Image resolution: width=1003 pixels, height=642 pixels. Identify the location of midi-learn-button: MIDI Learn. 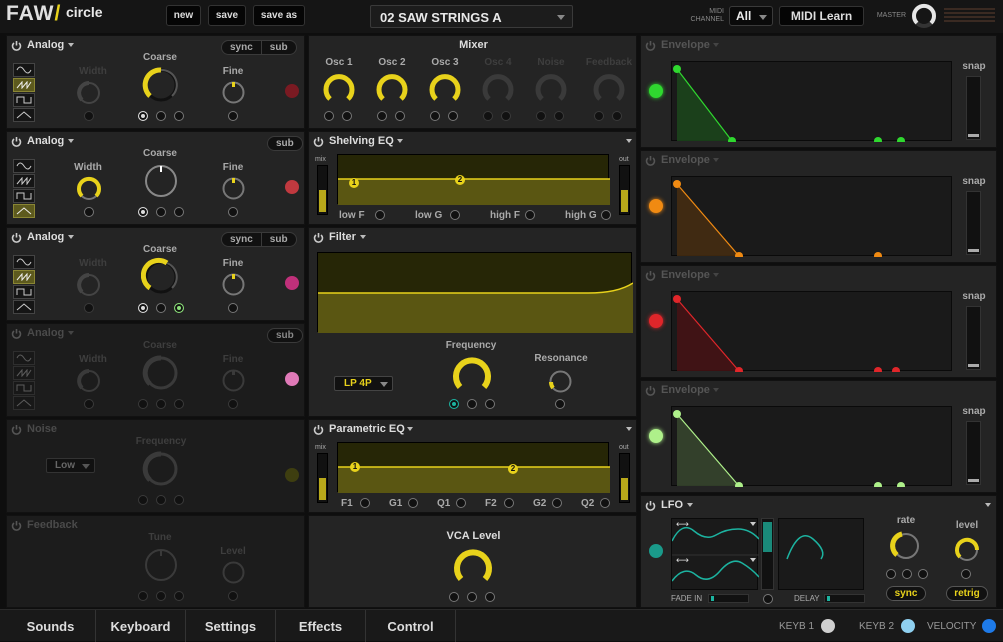
(821, 16).